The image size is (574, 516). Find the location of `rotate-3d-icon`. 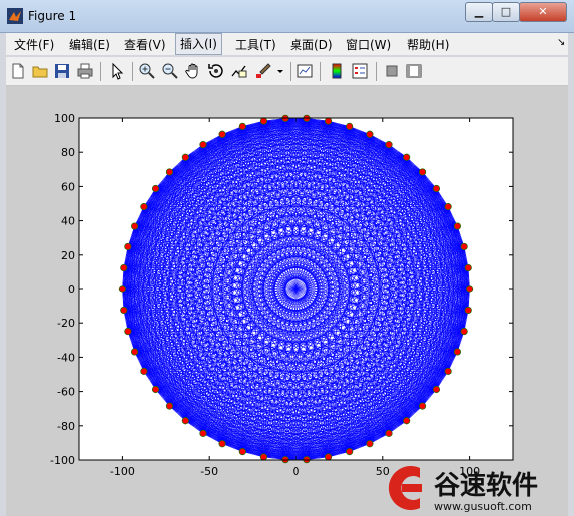

rotate-3d-icon is located at coordinates (216, 71).